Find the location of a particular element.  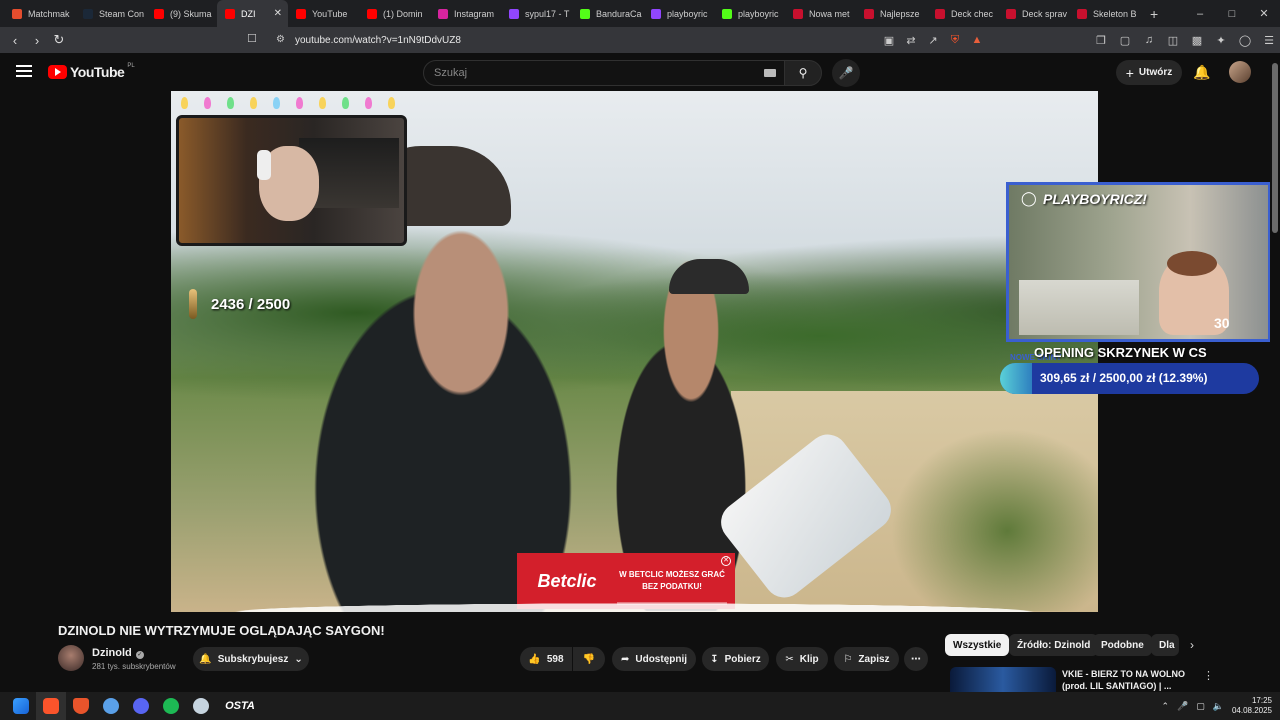

channel-name: Dzinold is located at coordinates (112, 653).